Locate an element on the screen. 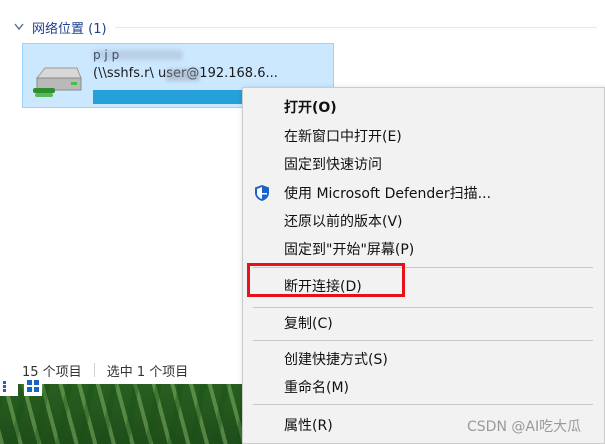  group-divider is located at coordinates (355, 27).